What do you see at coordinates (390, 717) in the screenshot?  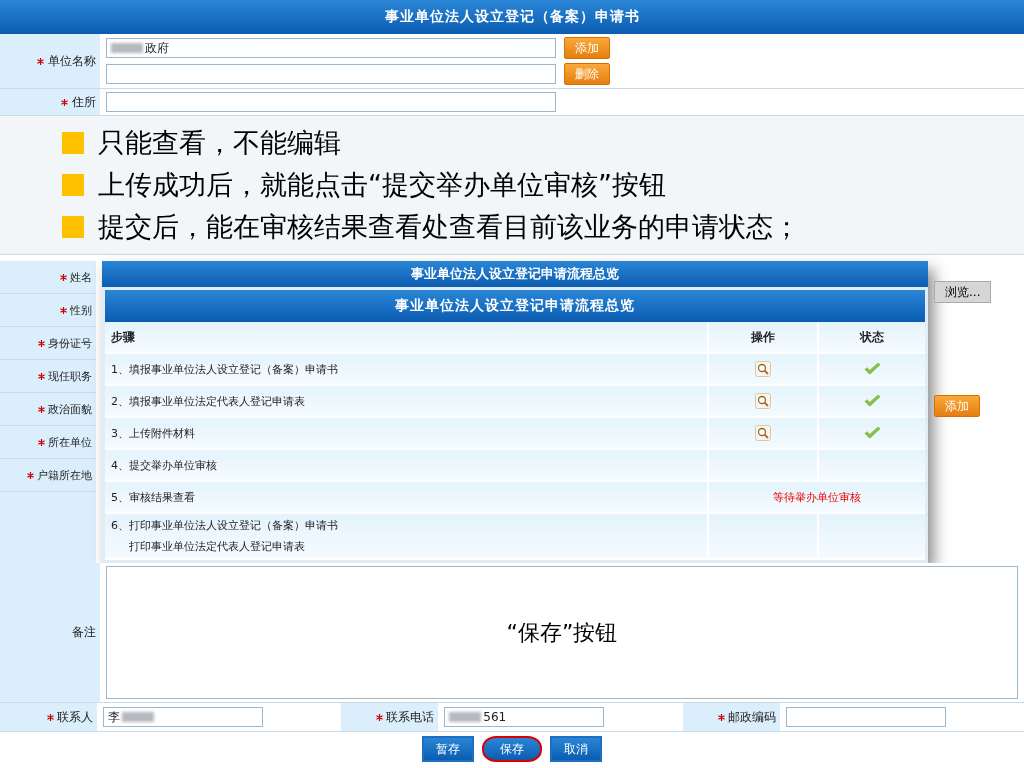 I see `field-label: 联系电话` at bounding box center [390, 717].